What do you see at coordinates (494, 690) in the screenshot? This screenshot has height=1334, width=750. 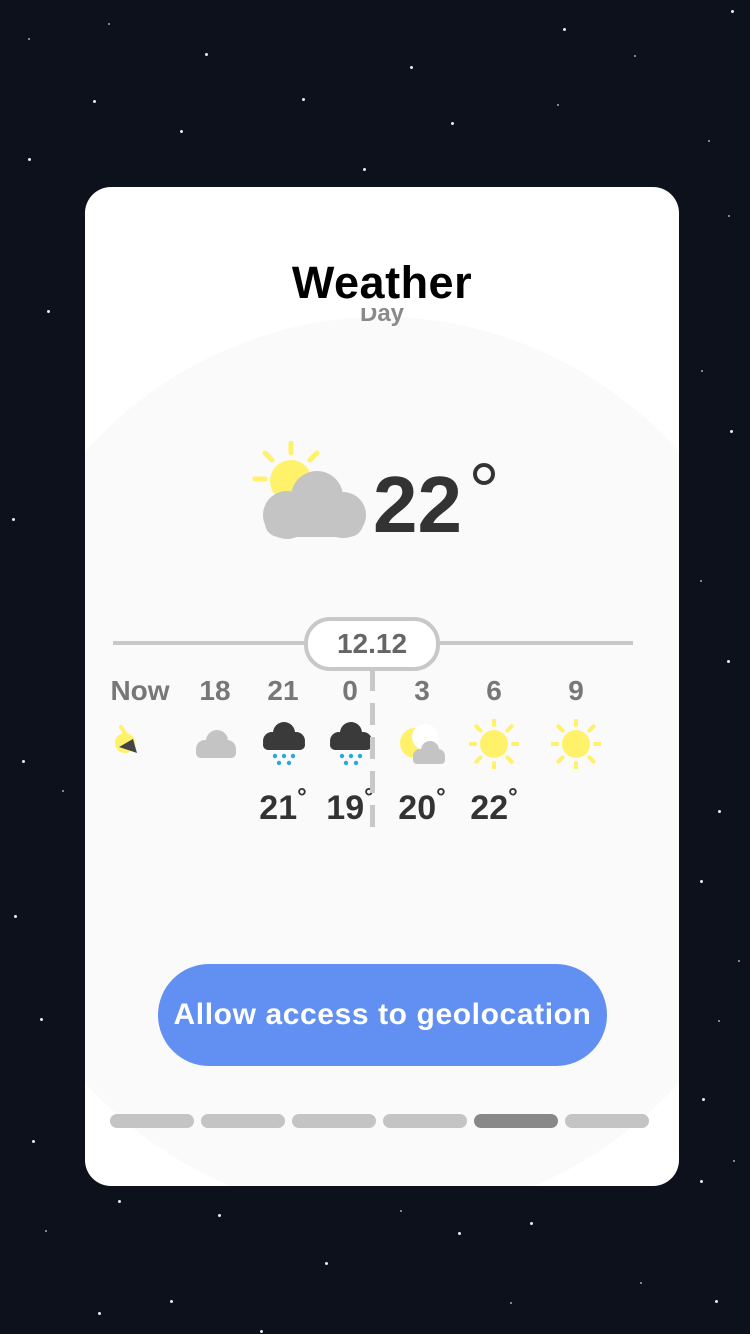 I see `hour-label: 6` at bounding box center [494, 690].